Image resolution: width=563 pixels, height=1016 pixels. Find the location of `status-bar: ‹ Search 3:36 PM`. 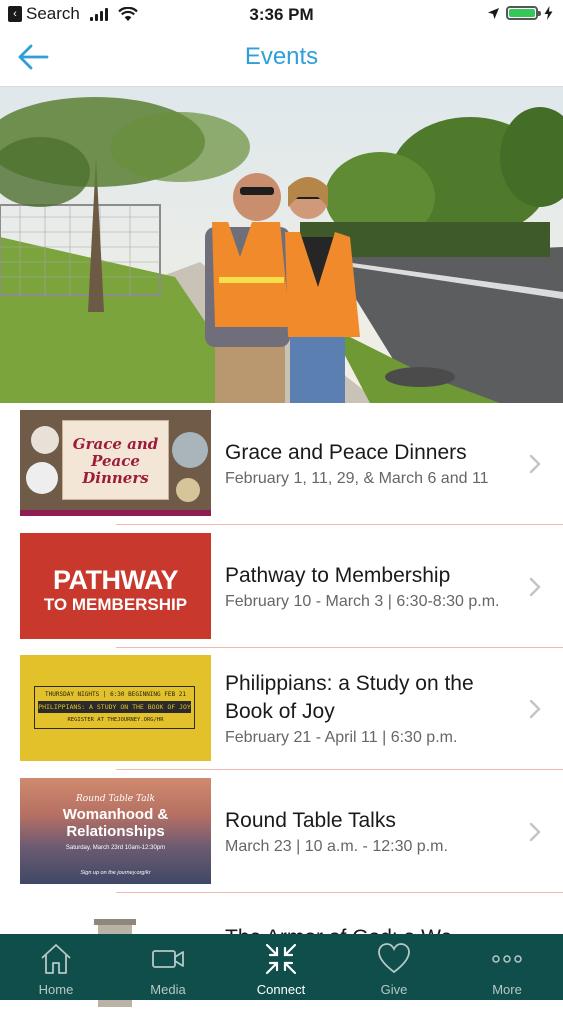

status-bar: ‹ Search 3:36 PM is located at coordinates (281, 15).